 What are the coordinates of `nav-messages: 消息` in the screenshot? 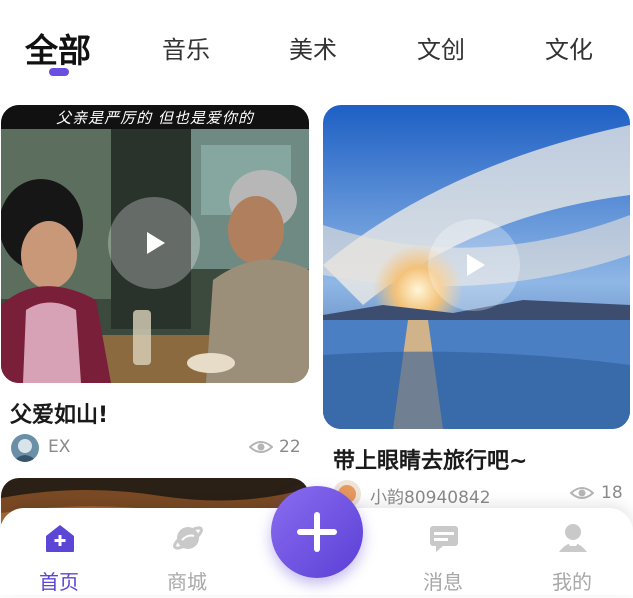 It's located at (443, 558).